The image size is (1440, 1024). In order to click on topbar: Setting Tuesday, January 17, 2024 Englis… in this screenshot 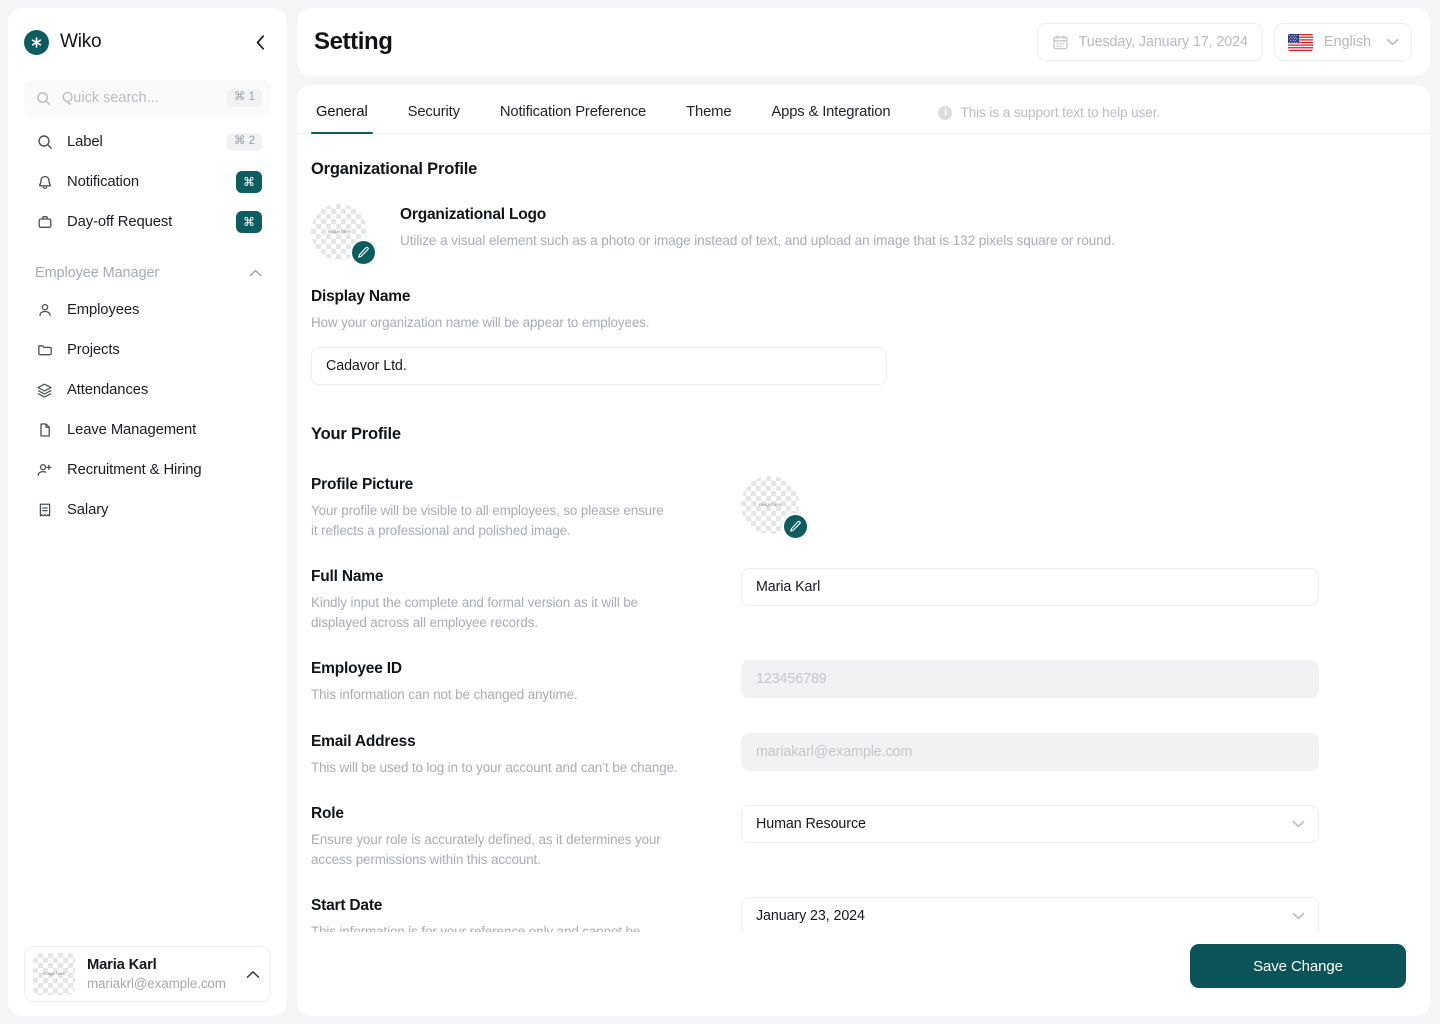, I will do `click(863, 42)`.